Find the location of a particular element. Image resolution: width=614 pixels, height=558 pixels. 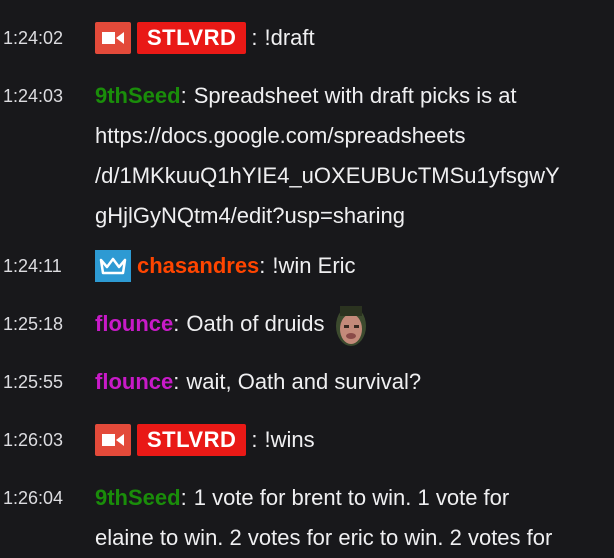

message-content: flounce : Oath of druids is located at coordinates (350, 325).